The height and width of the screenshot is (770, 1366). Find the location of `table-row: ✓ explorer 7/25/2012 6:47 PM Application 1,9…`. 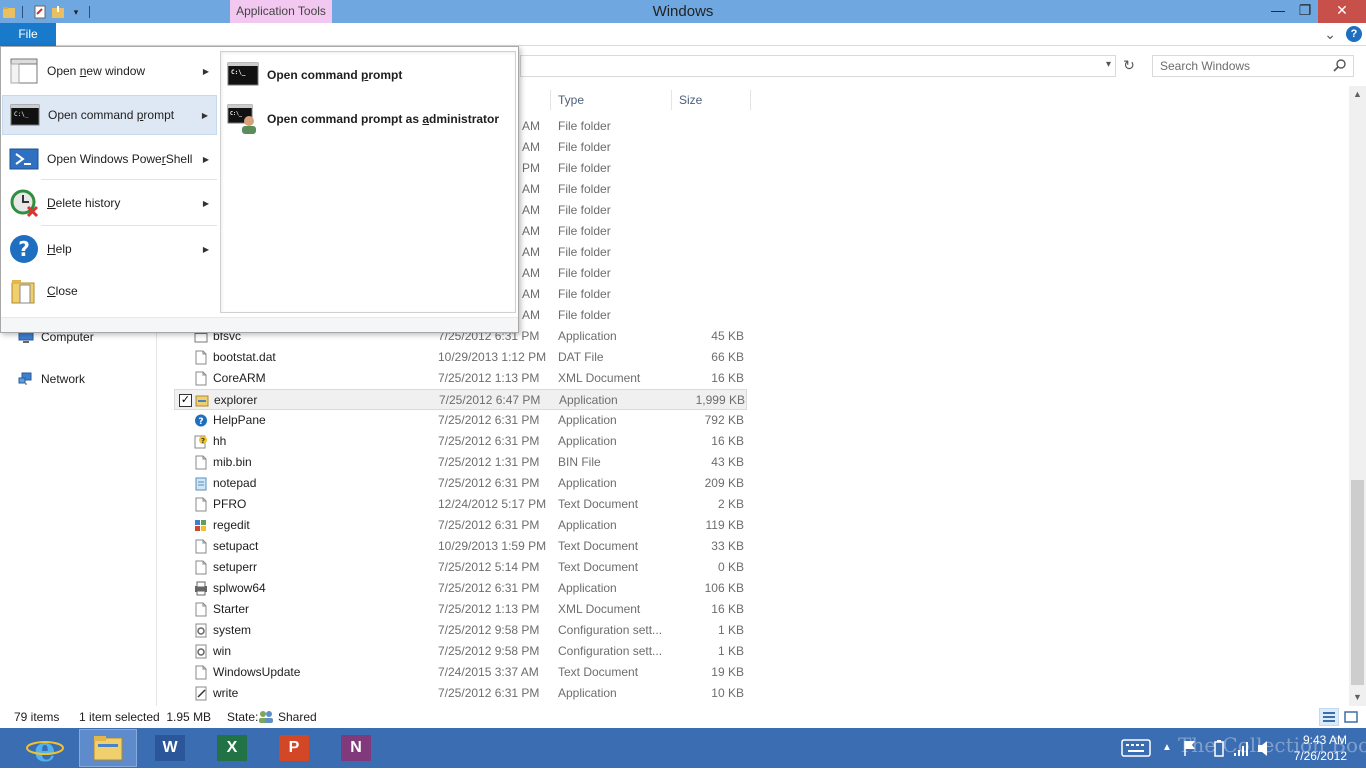

table-row: ✓ explorer 7/25/2012 6:47 PM Application 1,9… is located at coordinates (460, 399).